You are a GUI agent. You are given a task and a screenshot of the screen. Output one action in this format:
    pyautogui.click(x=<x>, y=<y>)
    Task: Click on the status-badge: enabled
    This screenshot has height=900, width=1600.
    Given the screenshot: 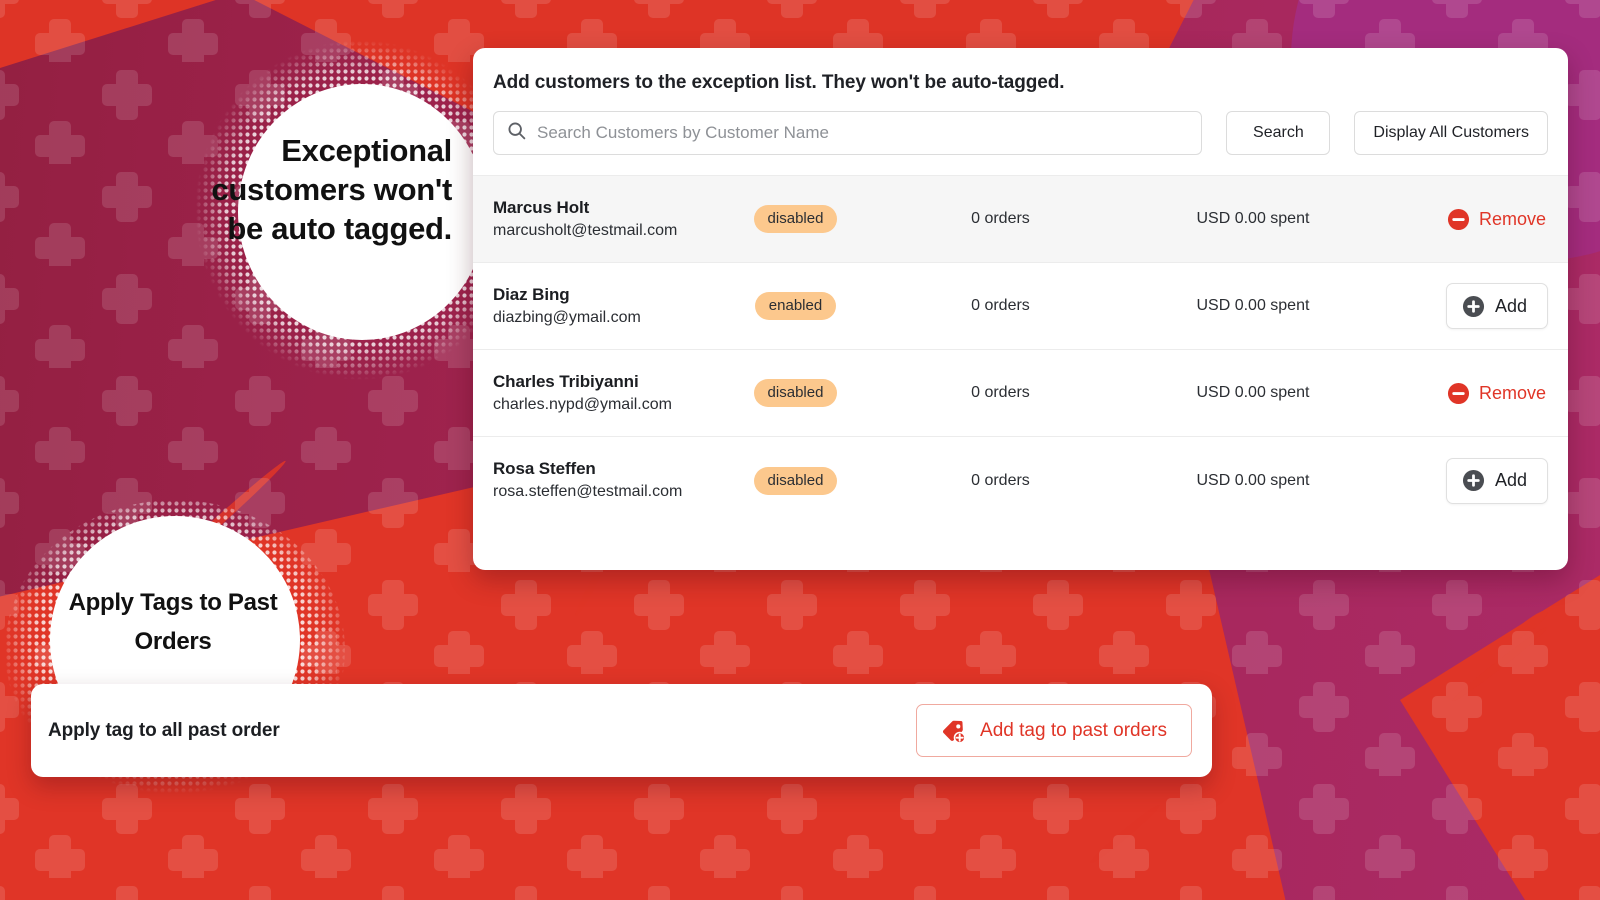 What is the action you would take?
    pyautogui.click(x=795, y=306)
    